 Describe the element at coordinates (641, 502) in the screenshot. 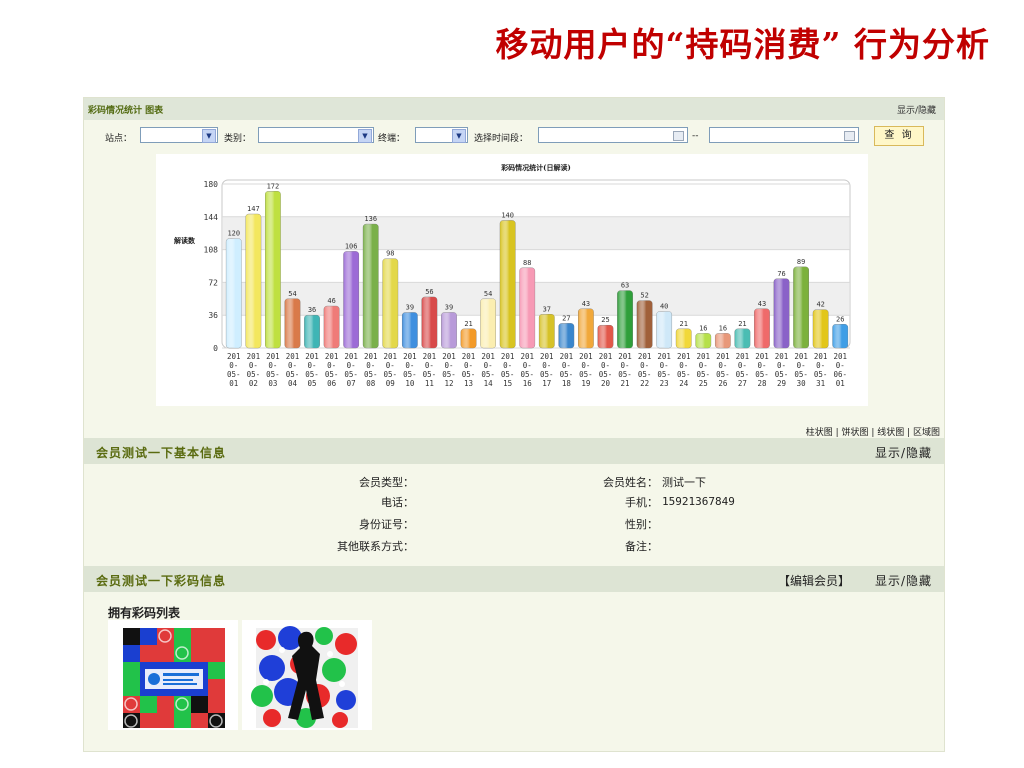

I see `mobile-label: 手机：` at that location.